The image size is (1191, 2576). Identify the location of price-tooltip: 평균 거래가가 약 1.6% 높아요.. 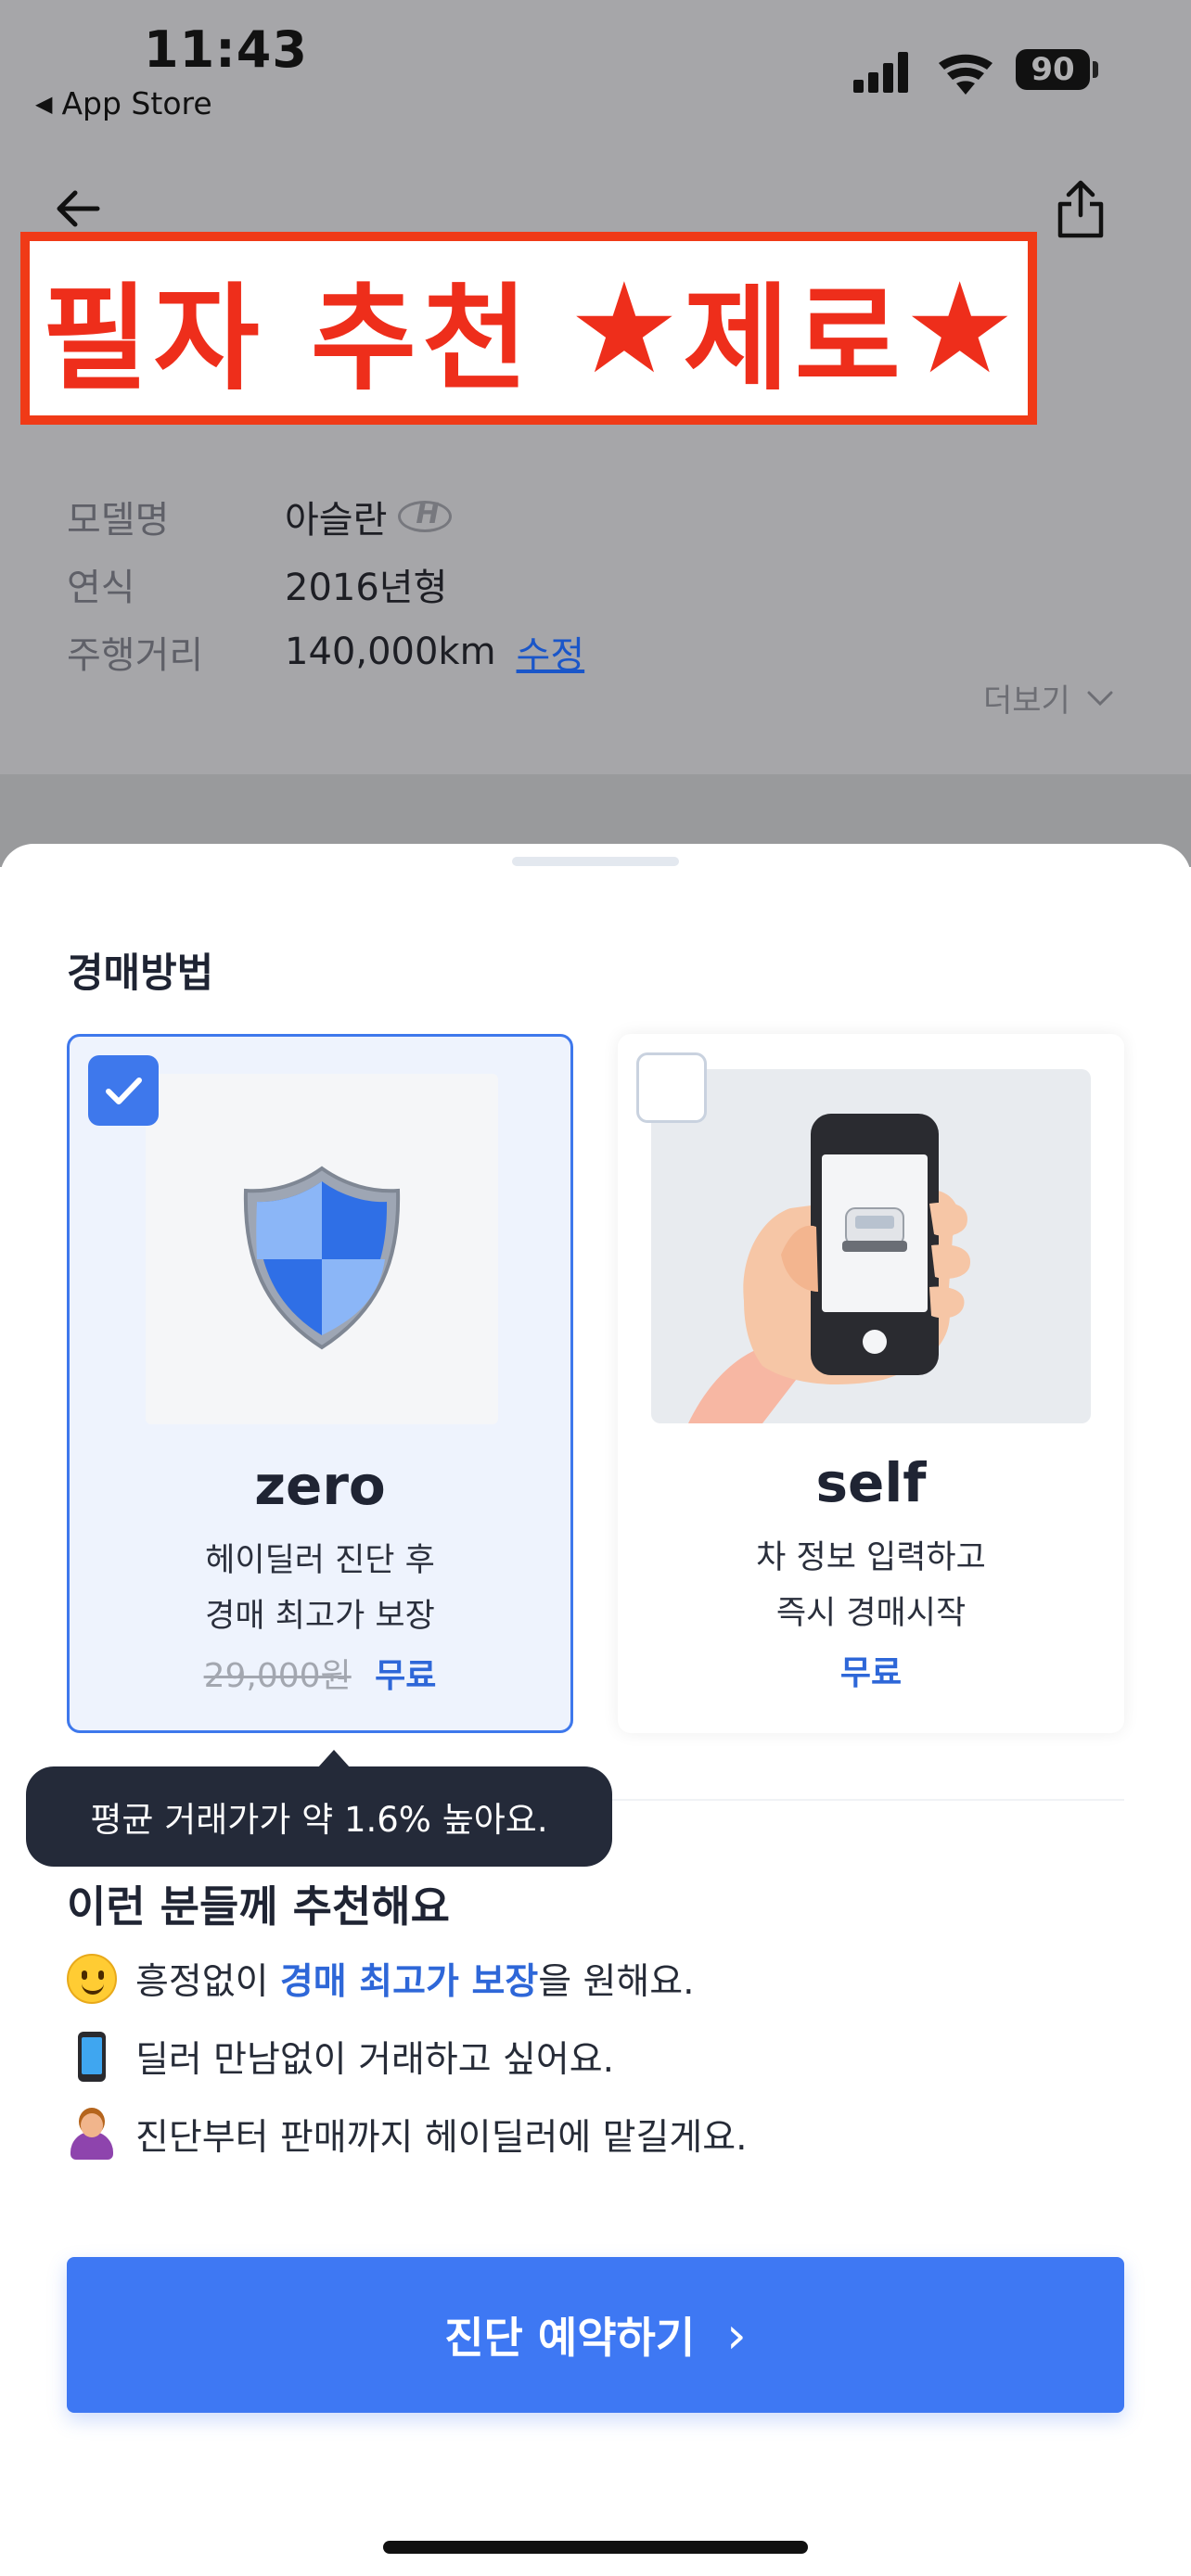
(319, 1808).